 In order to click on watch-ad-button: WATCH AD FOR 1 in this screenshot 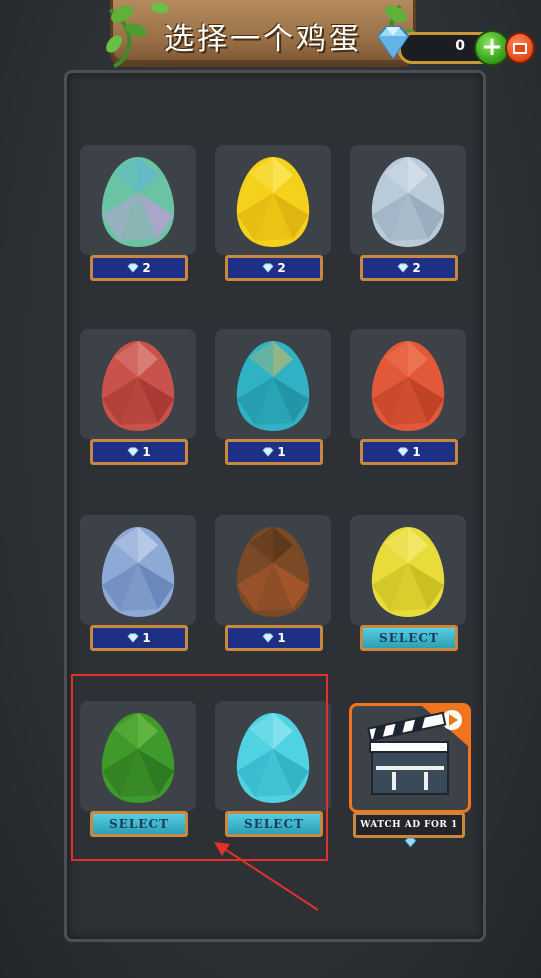, I will do `click(409, 830)`.